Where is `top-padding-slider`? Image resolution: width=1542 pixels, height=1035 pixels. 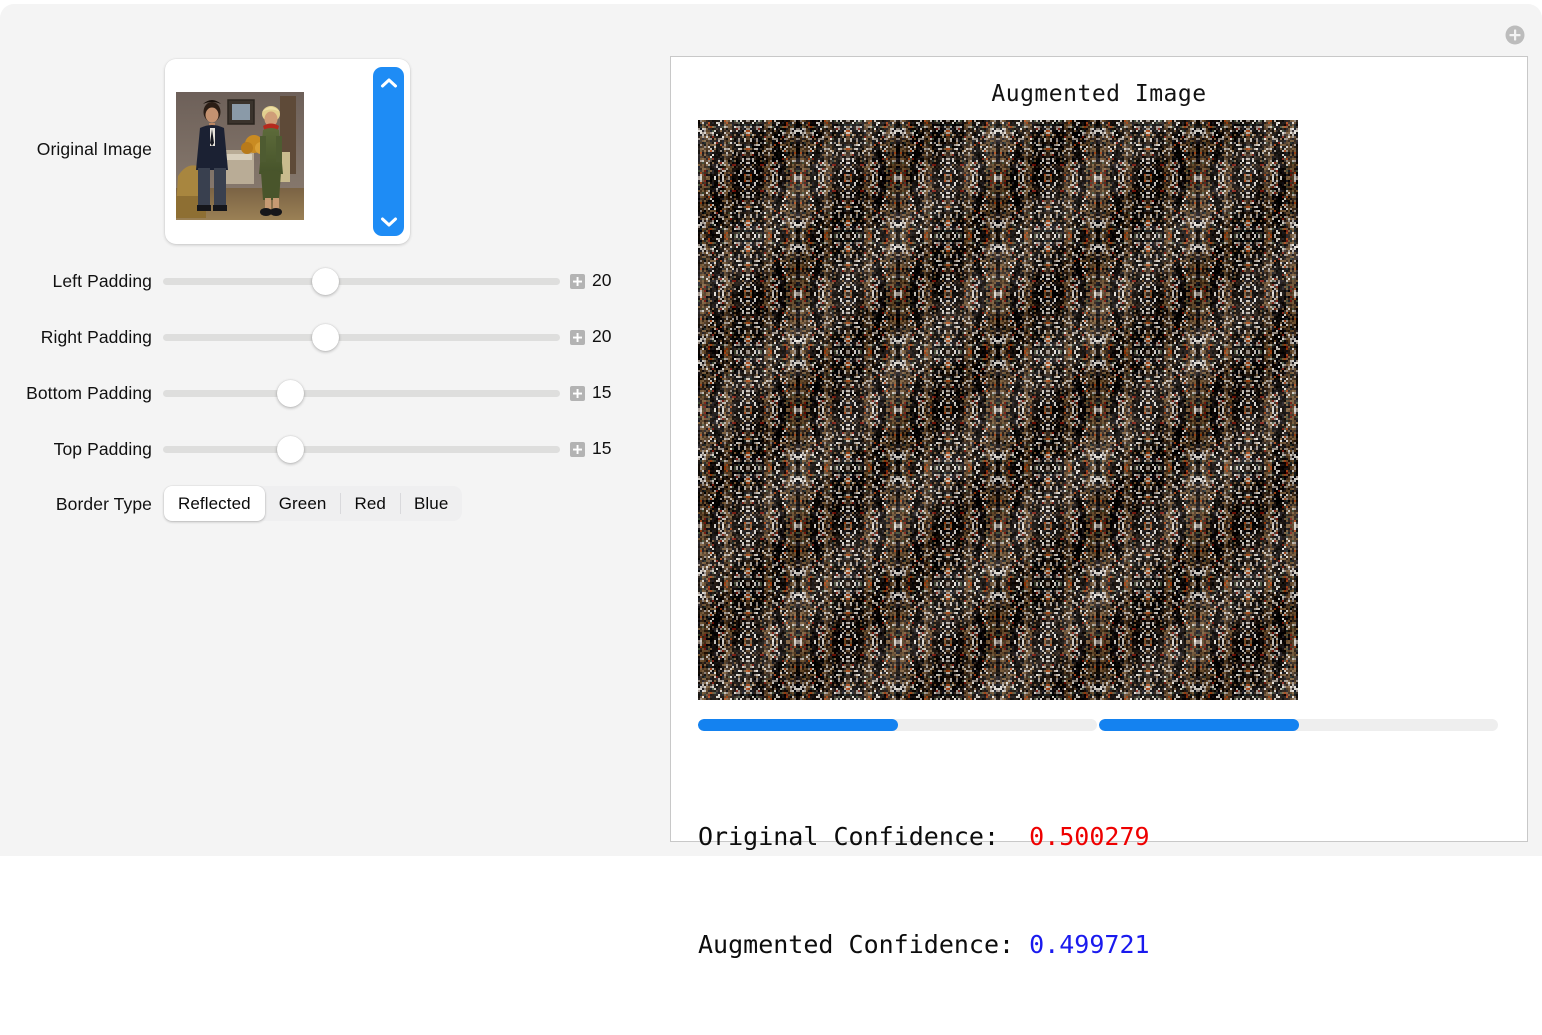 top-padding-slider is located at coordinates (361, 450).